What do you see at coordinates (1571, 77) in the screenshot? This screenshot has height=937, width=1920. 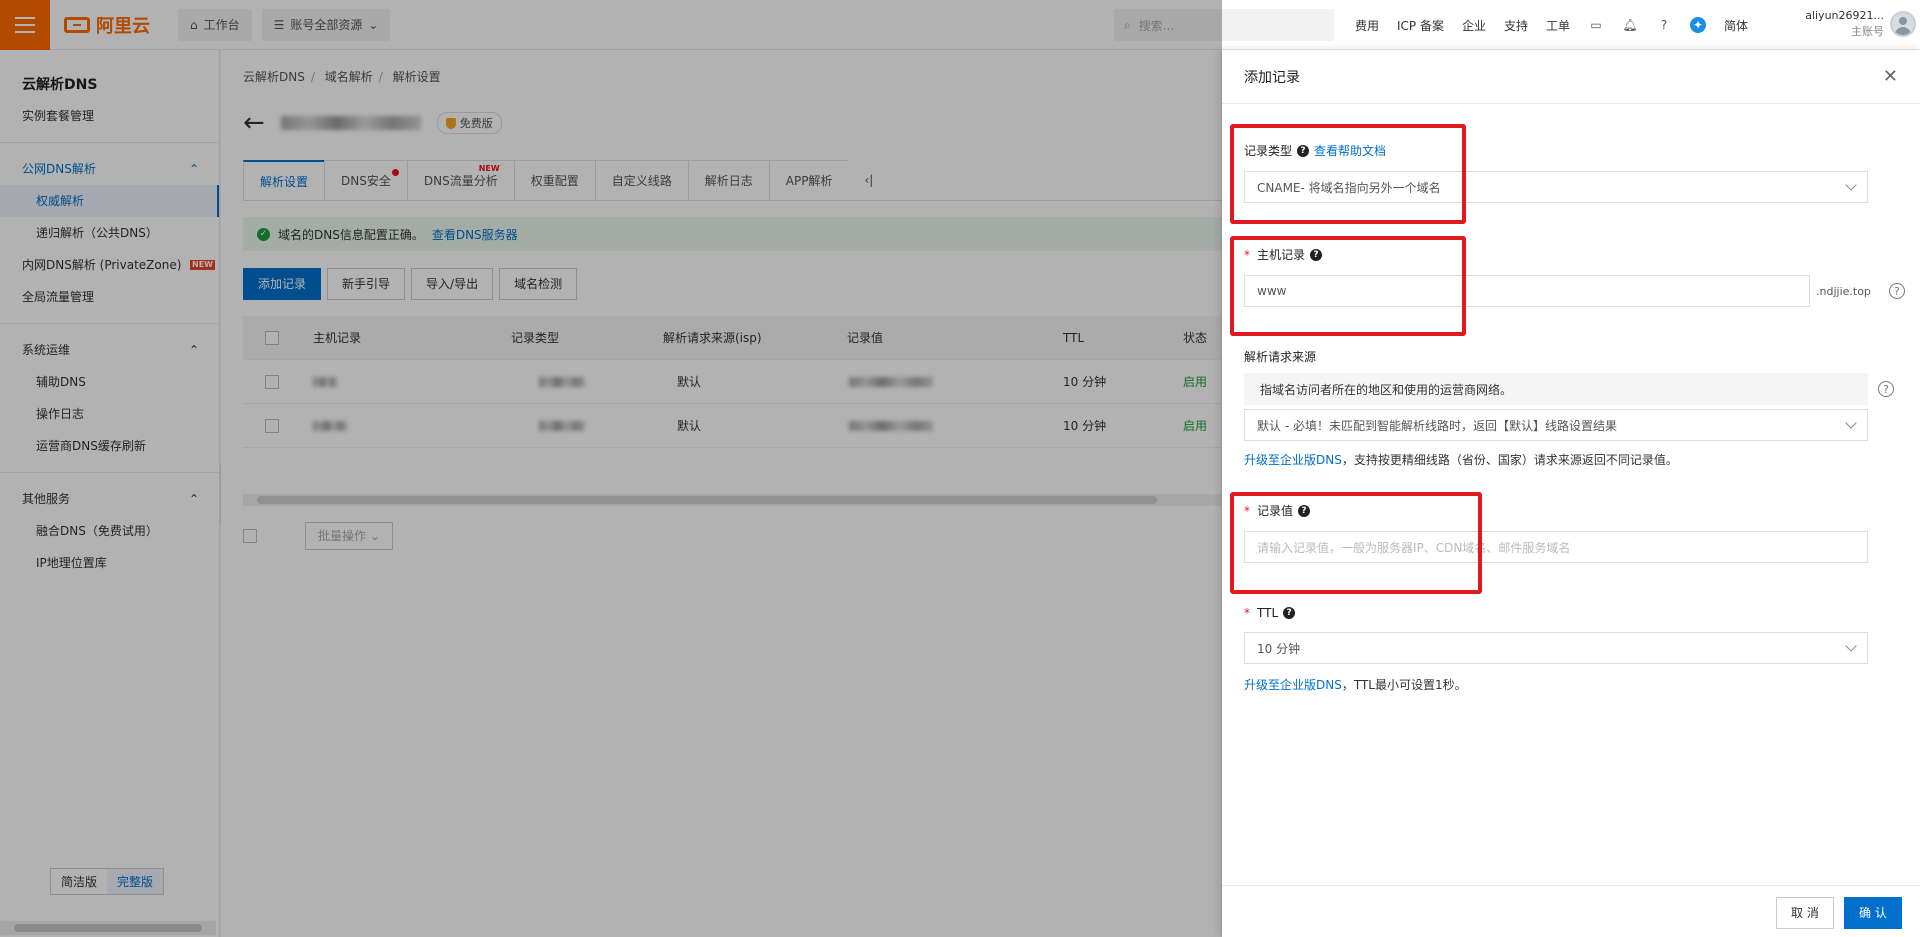 I see `drawer-header: 添加记录 ✕` at bounding box center [1571, 77].